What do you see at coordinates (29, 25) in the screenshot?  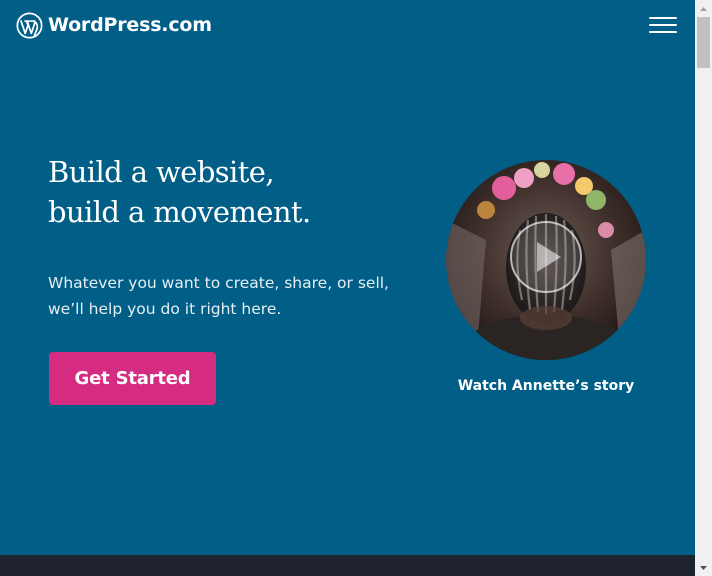 I see `wordpress-logo-icon` at bounding box center [29, 25].